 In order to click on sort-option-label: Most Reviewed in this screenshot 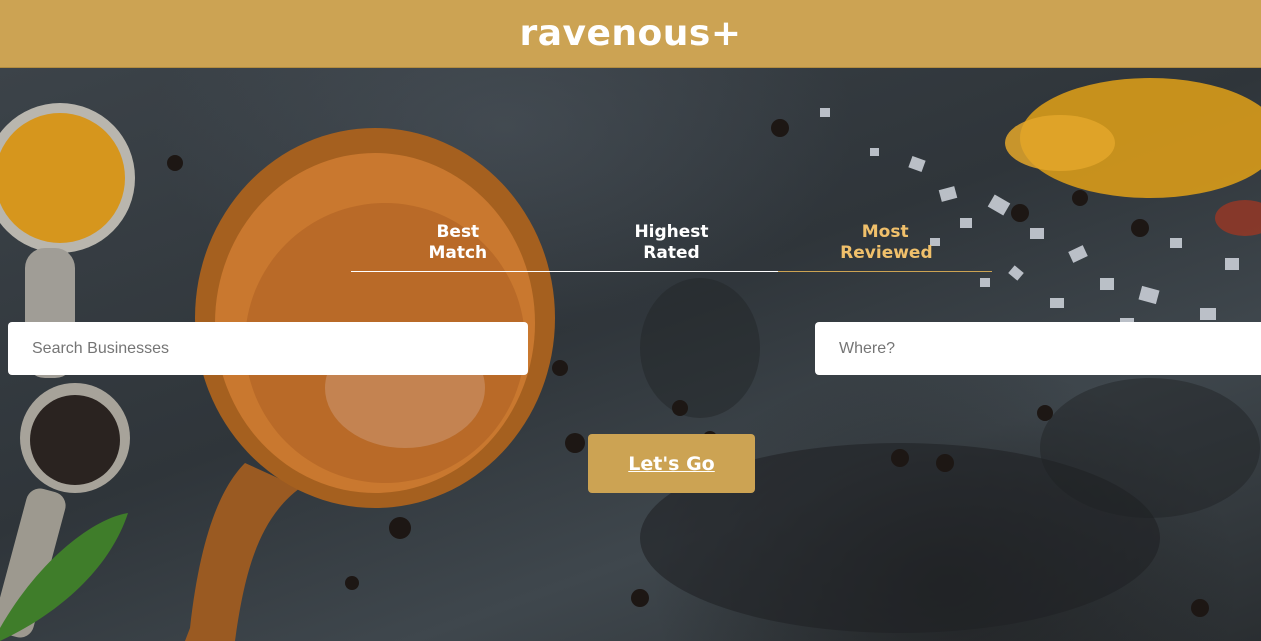, I will do `click(886, 242)`.